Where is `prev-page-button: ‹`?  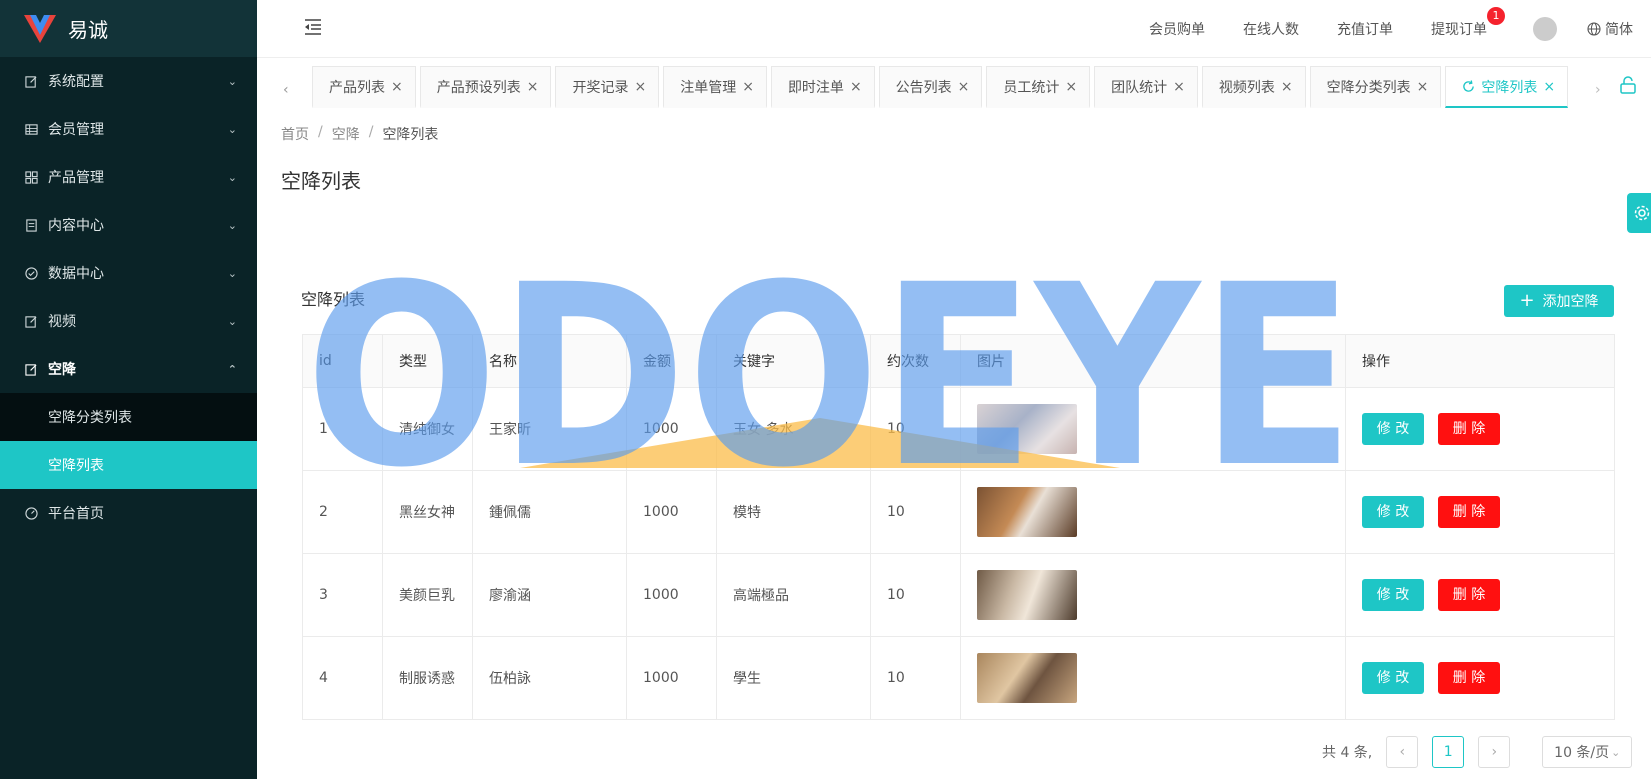 prev-page-button: ‹ is located at coordinates (1402, 752).